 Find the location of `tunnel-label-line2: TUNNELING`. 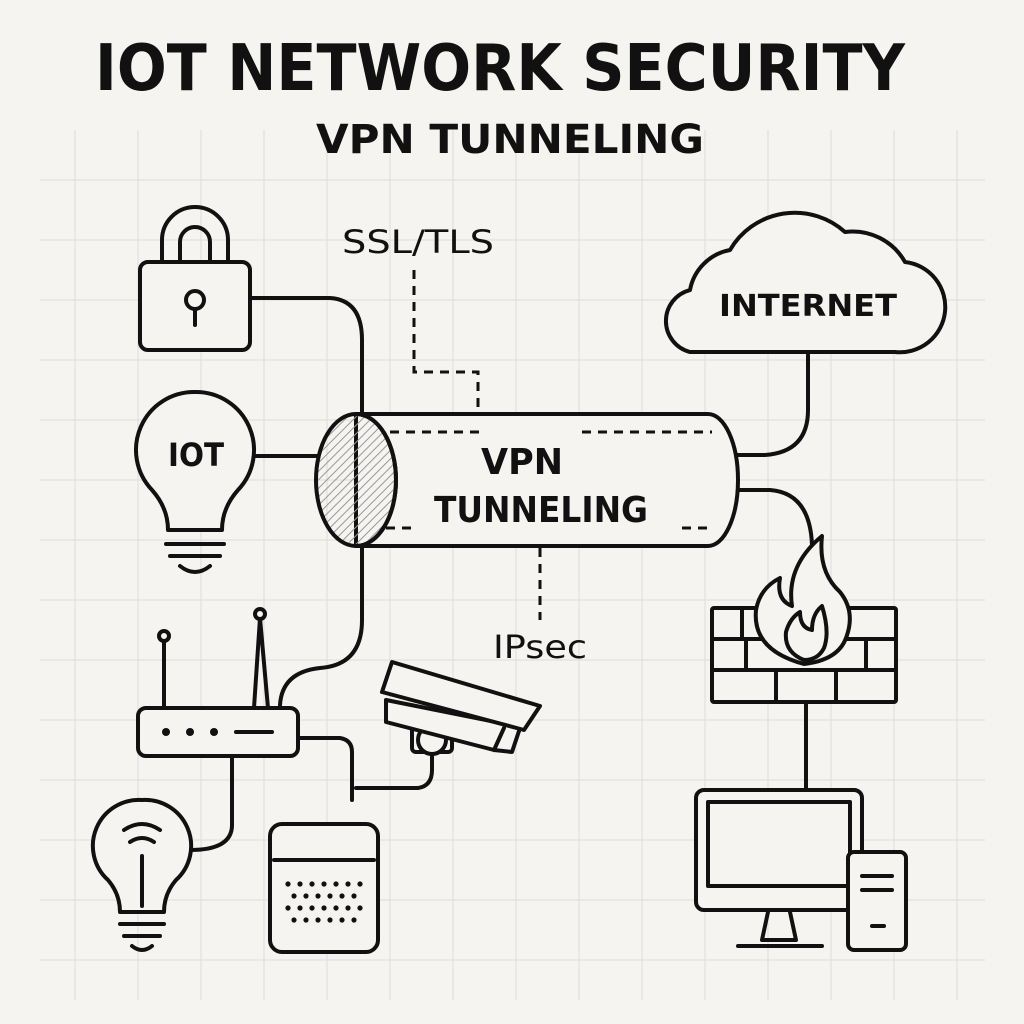

tunnel-label-line2: TUNNELING is located at coordinates (541, 510).